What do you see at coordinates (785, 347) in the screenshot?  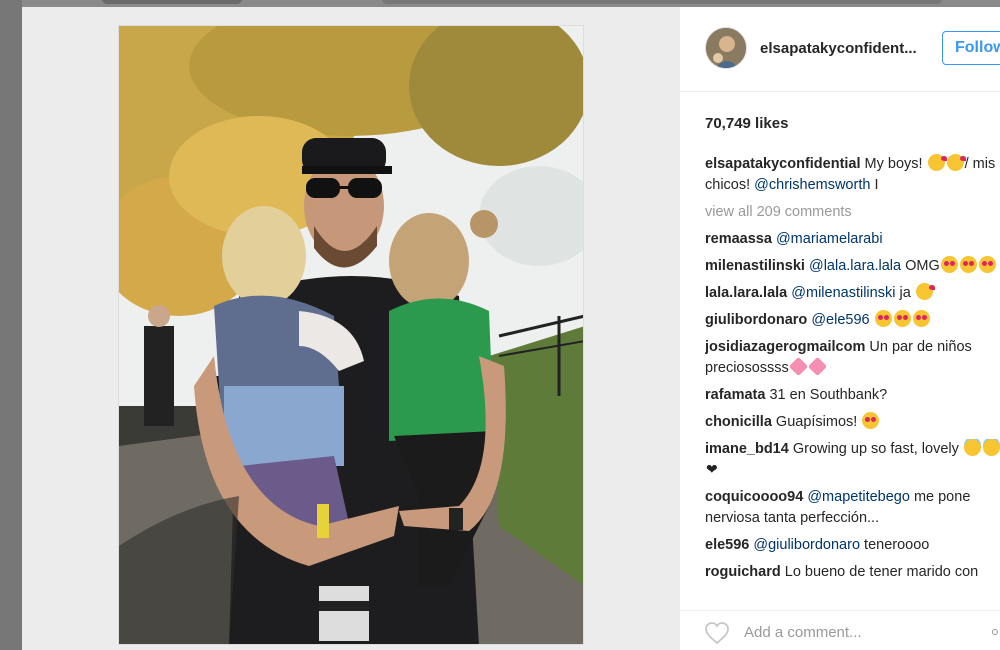 I see `comment-username: josidiazagerogmailcom` at bounding box center [785, 347].